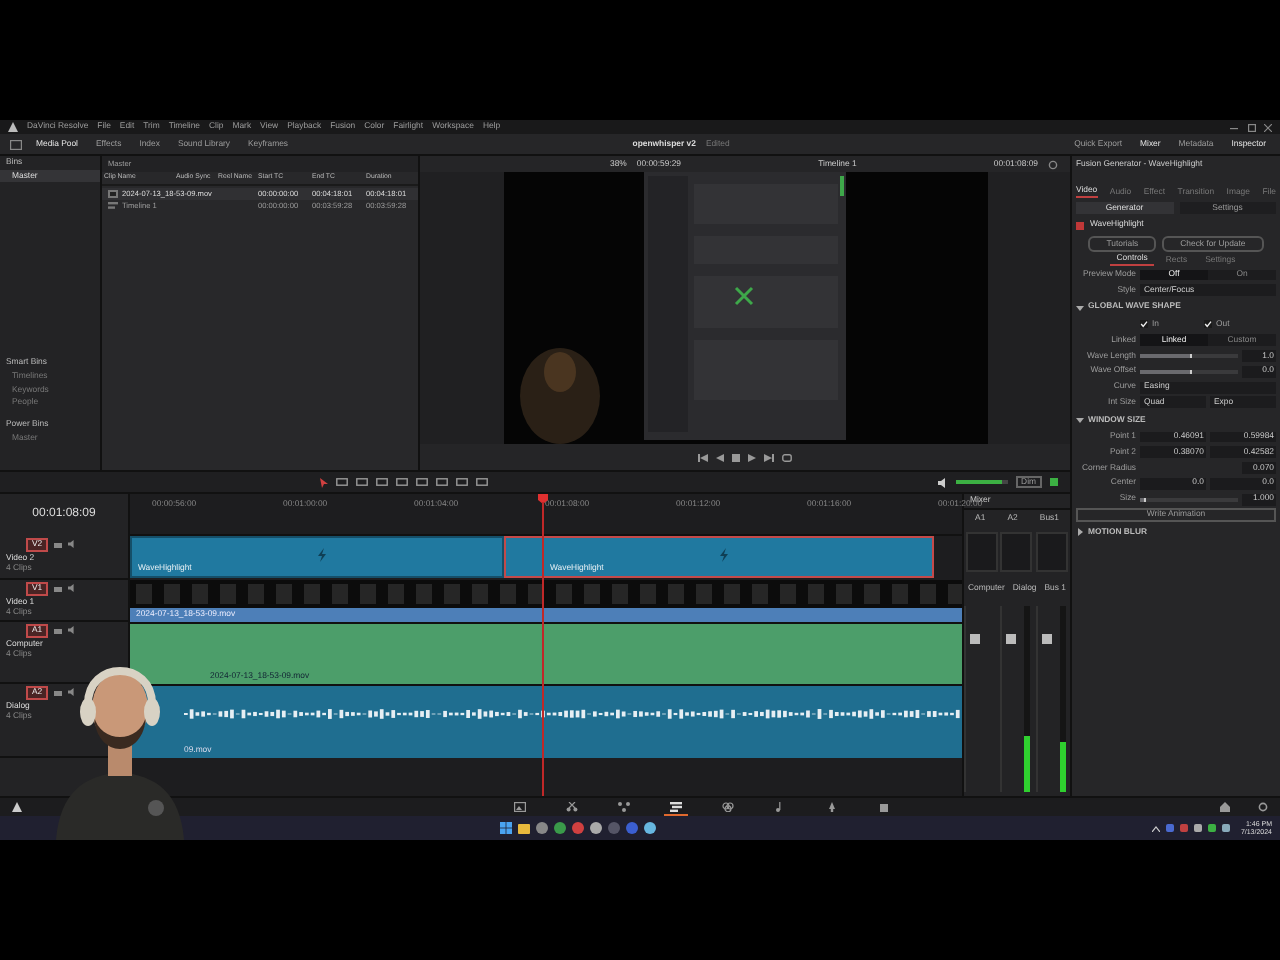  Describe the element at coordinates (543, 645) in the screenshot. I see `playhead` at that location.